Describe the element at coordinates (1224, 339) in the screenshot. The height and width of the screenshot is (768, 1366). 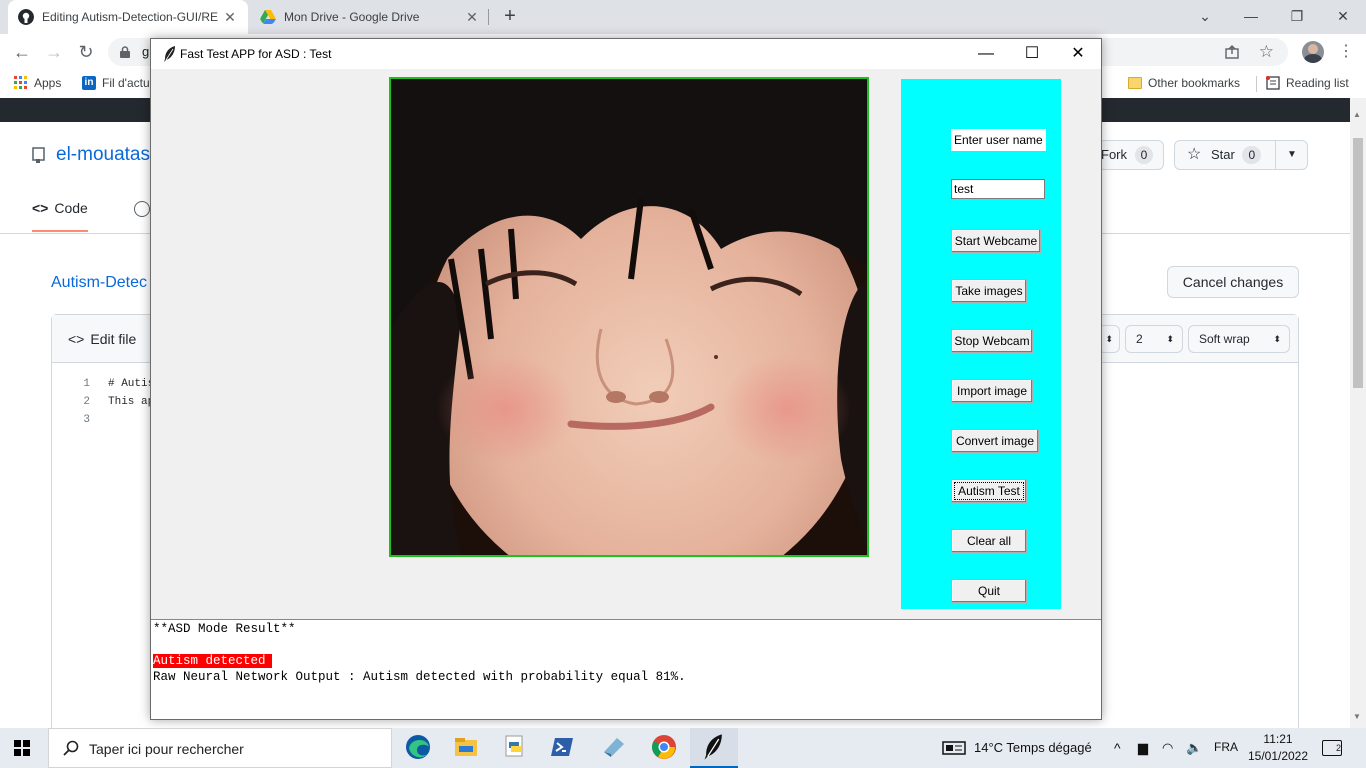
I see `wrap-mode-value: Soft wrap` at that location.